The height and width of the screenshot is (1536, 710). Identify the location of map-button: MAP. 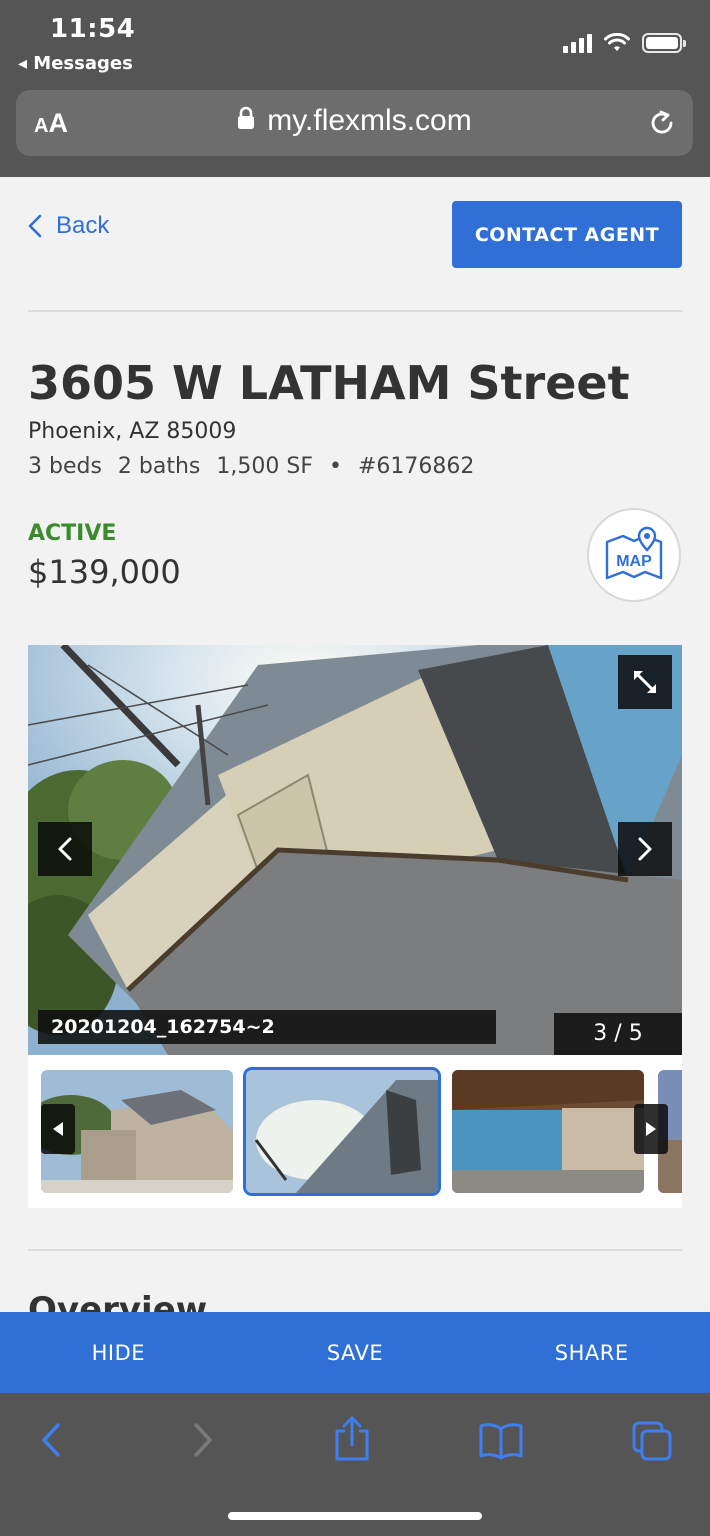
(634, 555).